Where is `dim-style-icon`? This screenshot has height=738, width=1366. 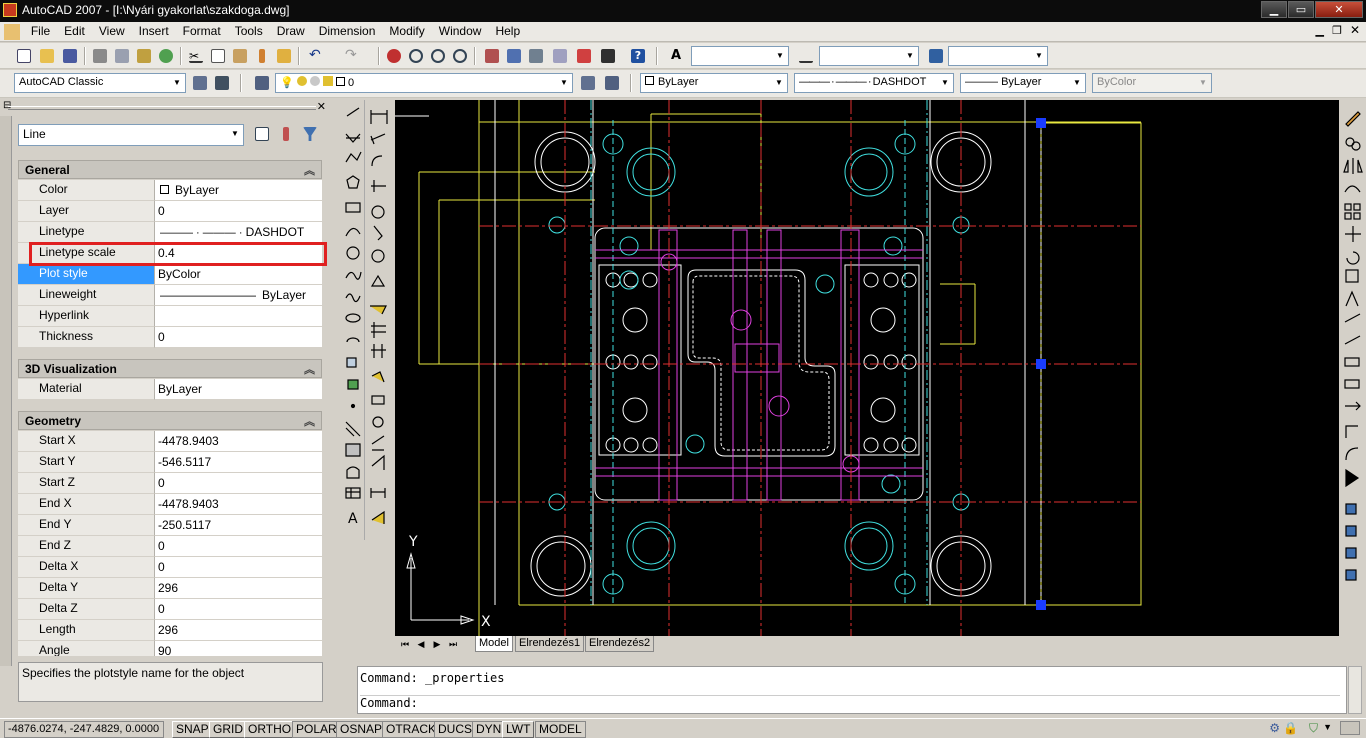
dim-style-icon is located at coordinates (806, 56).